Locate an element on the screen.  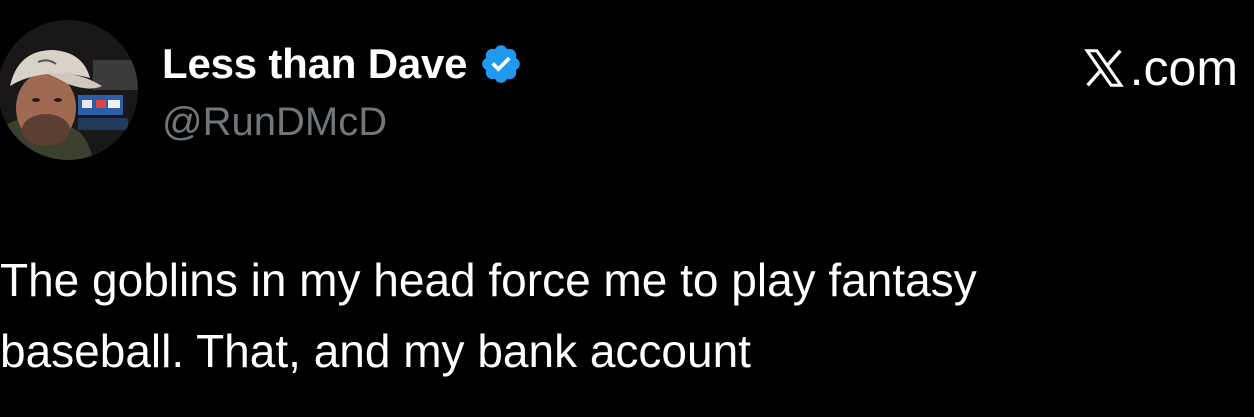
verified-badge-icon is located at coordinates (501, 64).